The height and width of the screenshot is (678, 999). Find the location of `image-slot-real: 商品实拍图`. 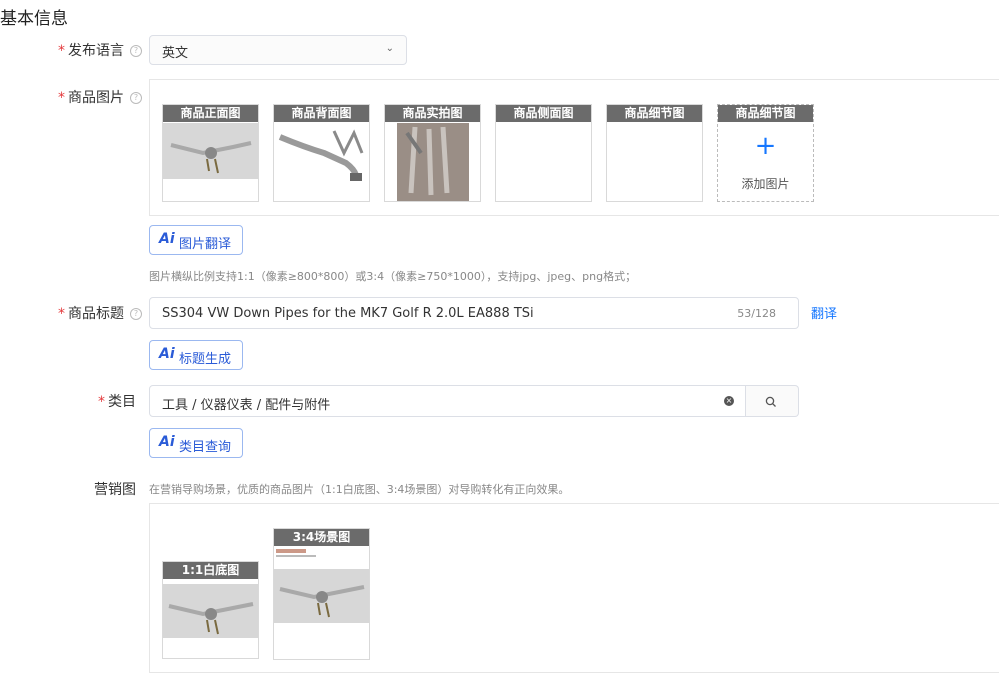

image-slot-real: 商品实拍图 is located at coordinates (432, 153).